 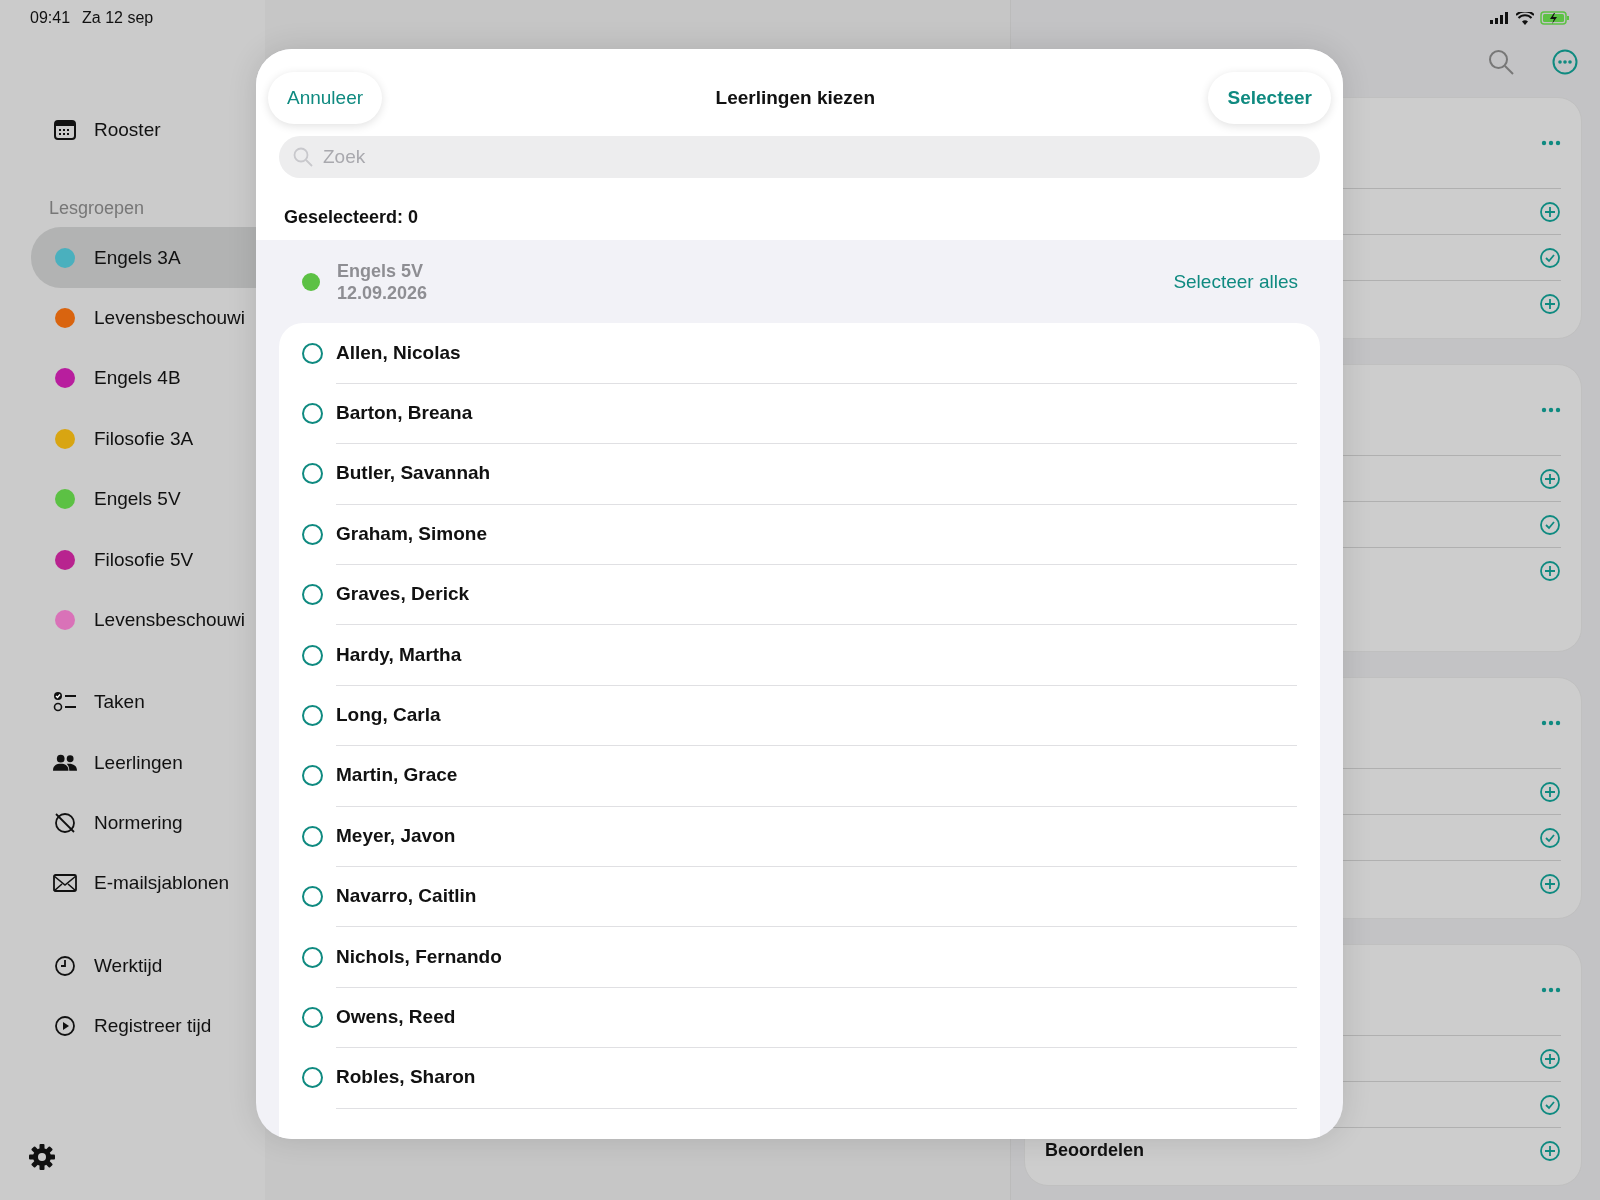 What do you see at coordinates (148, 499) in the screenshot?
I see `group-item: Engels 5V` at bounding box center [148, 499].